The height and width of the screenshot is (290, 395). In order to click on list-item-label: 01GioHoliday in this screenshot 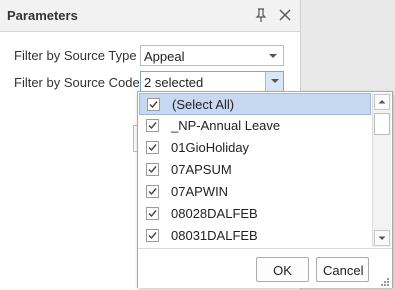, I will do `click(210, 147)`.